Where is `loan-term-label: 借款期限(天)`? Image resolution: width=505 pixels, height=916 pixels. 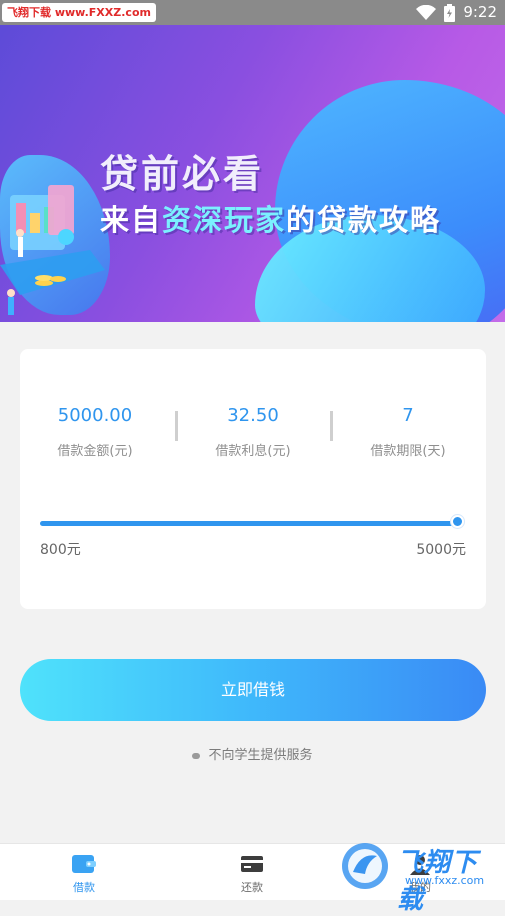 loan-term-label: 借款期限(天) is located at coordinates (408, 451).